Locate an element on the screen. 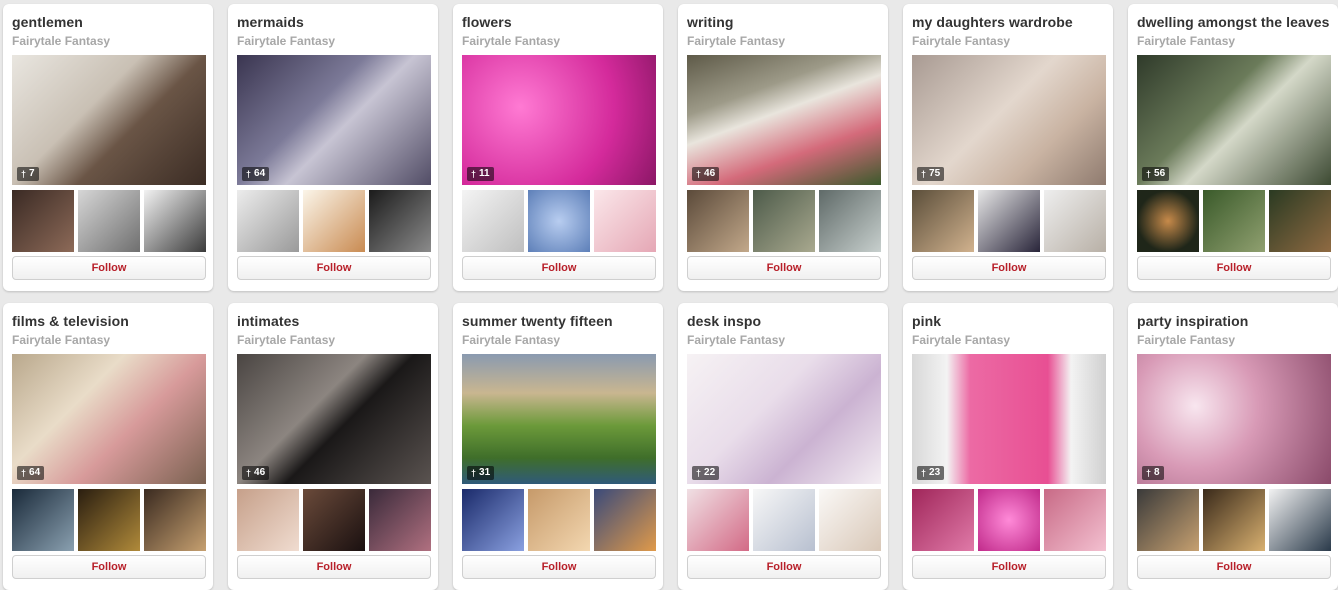  board-title: writing is located at coordinates (710, 22).